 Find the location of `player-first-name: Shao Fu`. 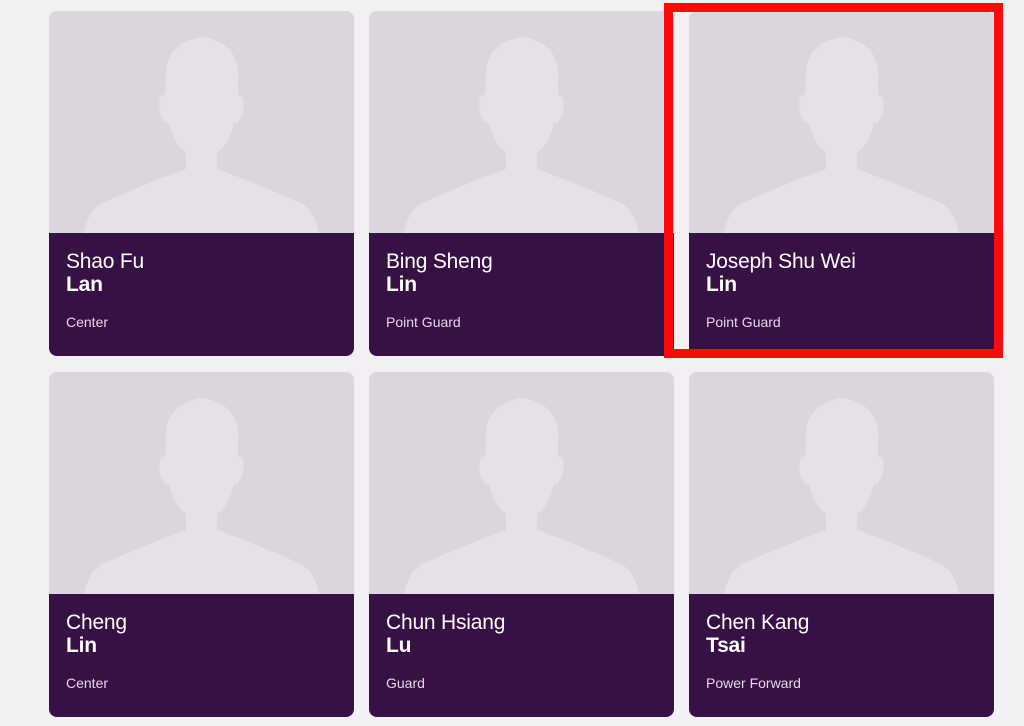

player-first-name: Shao Fu is located at coordinates (105, 261).